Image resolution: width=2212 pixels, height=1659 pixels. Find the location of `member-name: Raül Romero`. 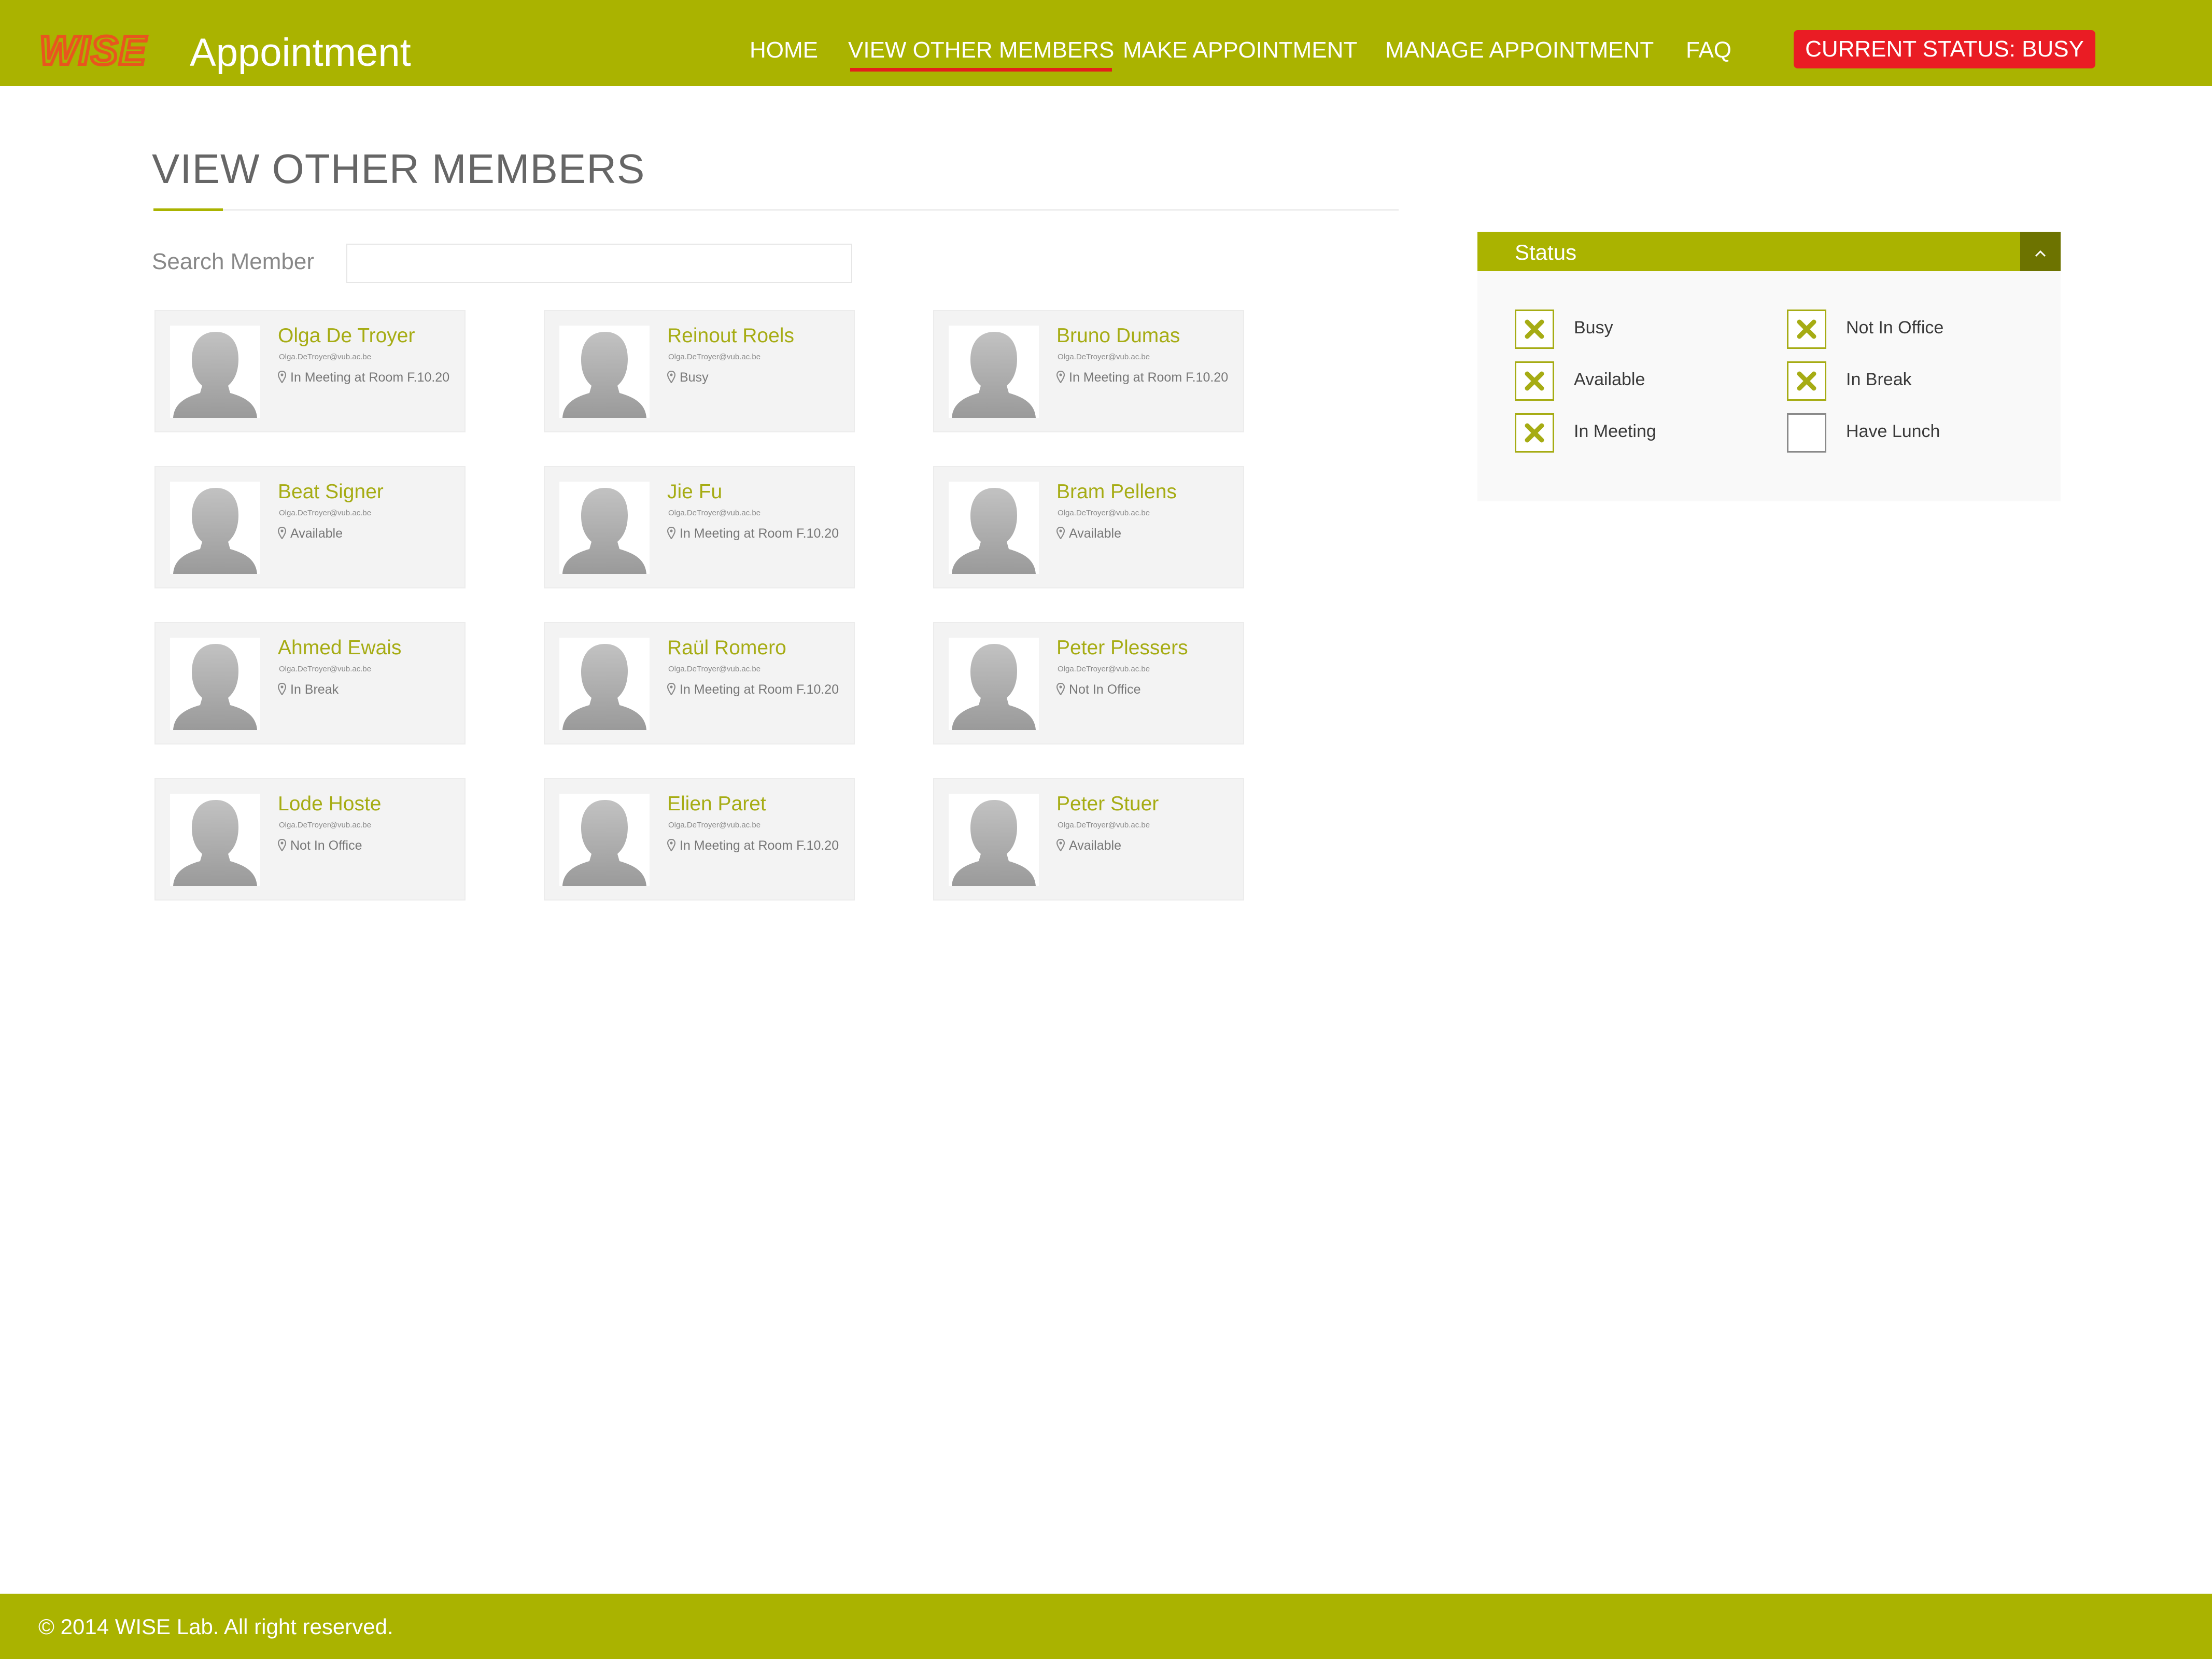

member-name: Raül Romero is located at coordinates (726, 648).